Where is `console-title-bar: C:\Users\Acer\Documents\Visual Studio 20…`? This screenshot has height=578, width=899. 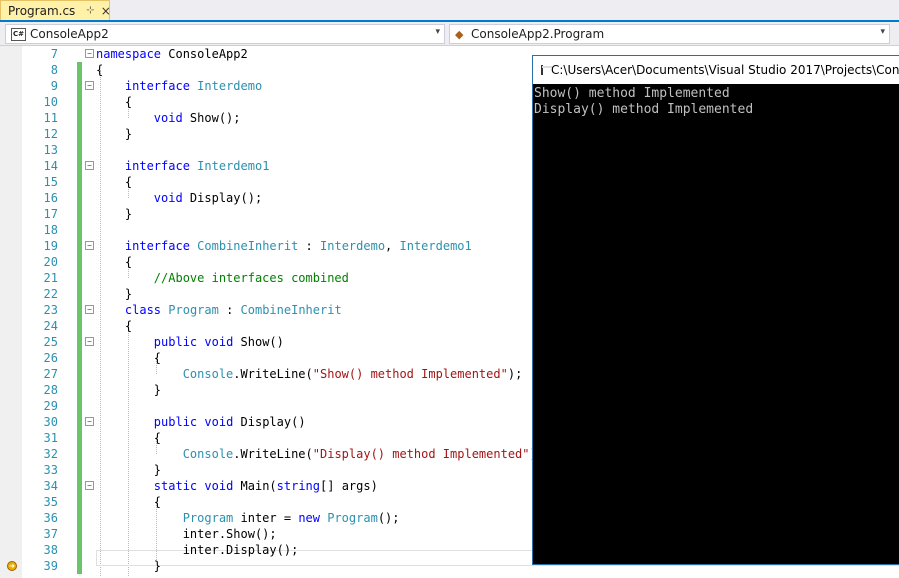 console-title-bar: C:\Users\Acer\Documents\Visual Studio 20… is located at coordinates (716, 70).